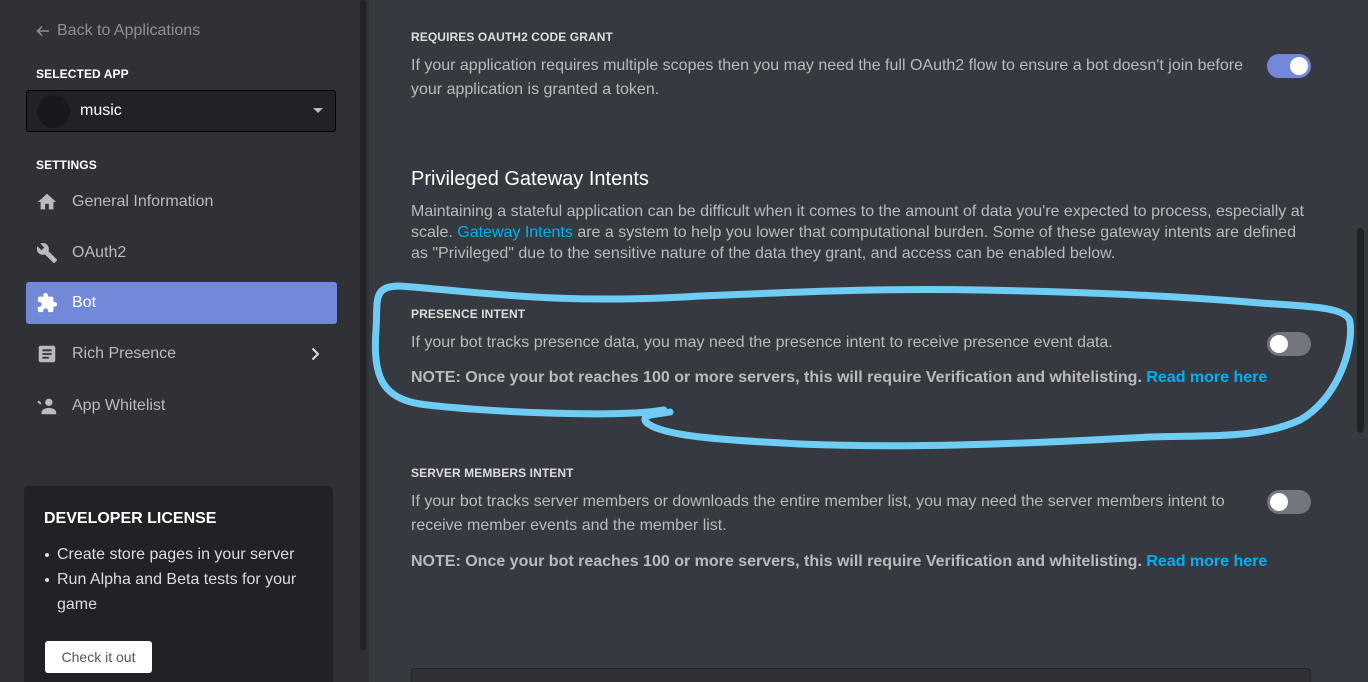 The width and height of the screenshot is (1368, 682). What do you see at coordinates (530, 179) in the screenshot?
I see `intents-heading: Privileged Gateway Intents` at bounding box center [530, 179].